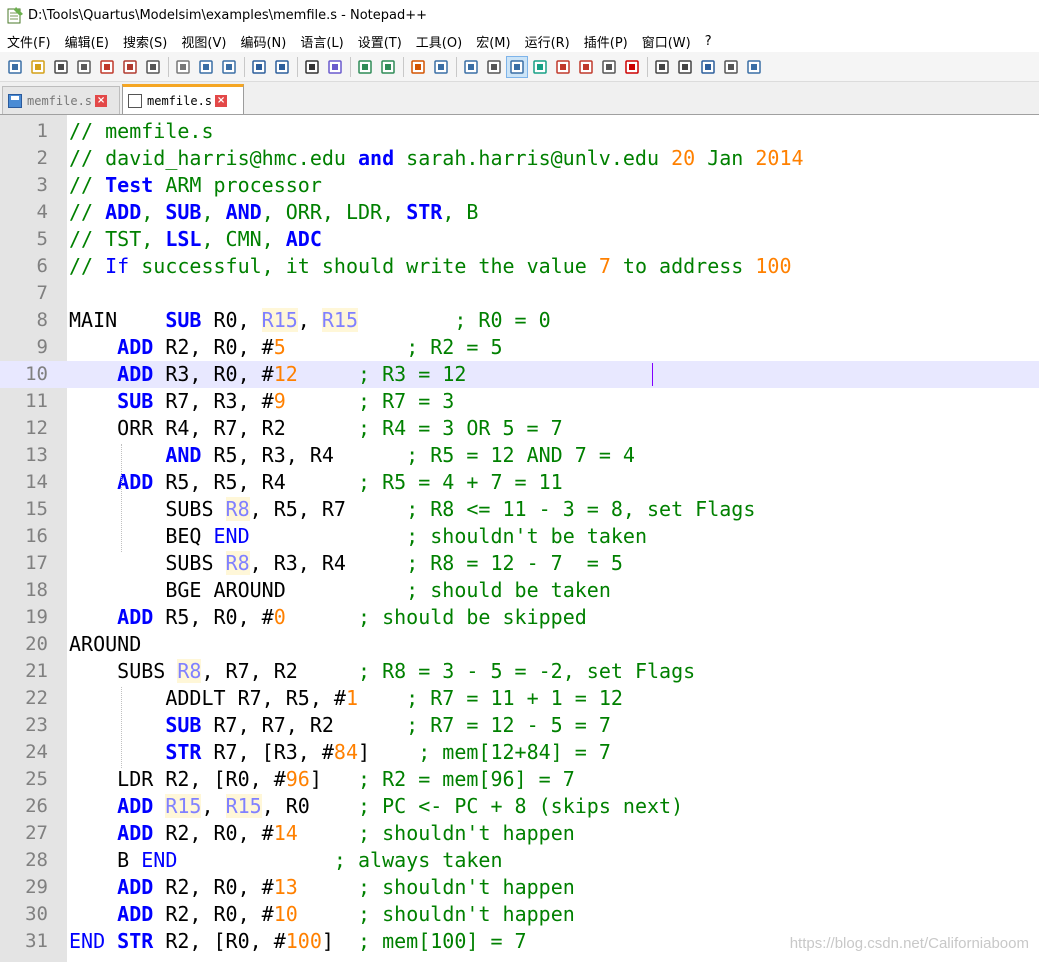 This screenshot has height=962, width=1039. Describe the element at coordinates (213, 428) in the screenshot. I see `token-text: ORR R4, R7, R2` at that location.